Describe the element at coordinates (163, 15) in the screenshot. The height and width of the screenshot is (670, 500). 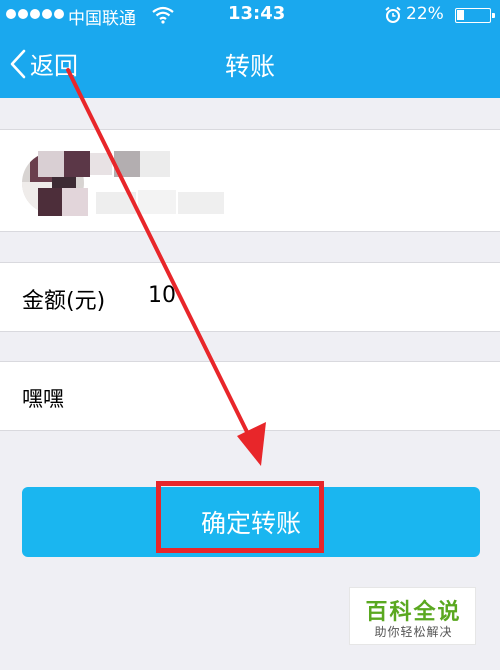
I see `wifi-icon` at that location.